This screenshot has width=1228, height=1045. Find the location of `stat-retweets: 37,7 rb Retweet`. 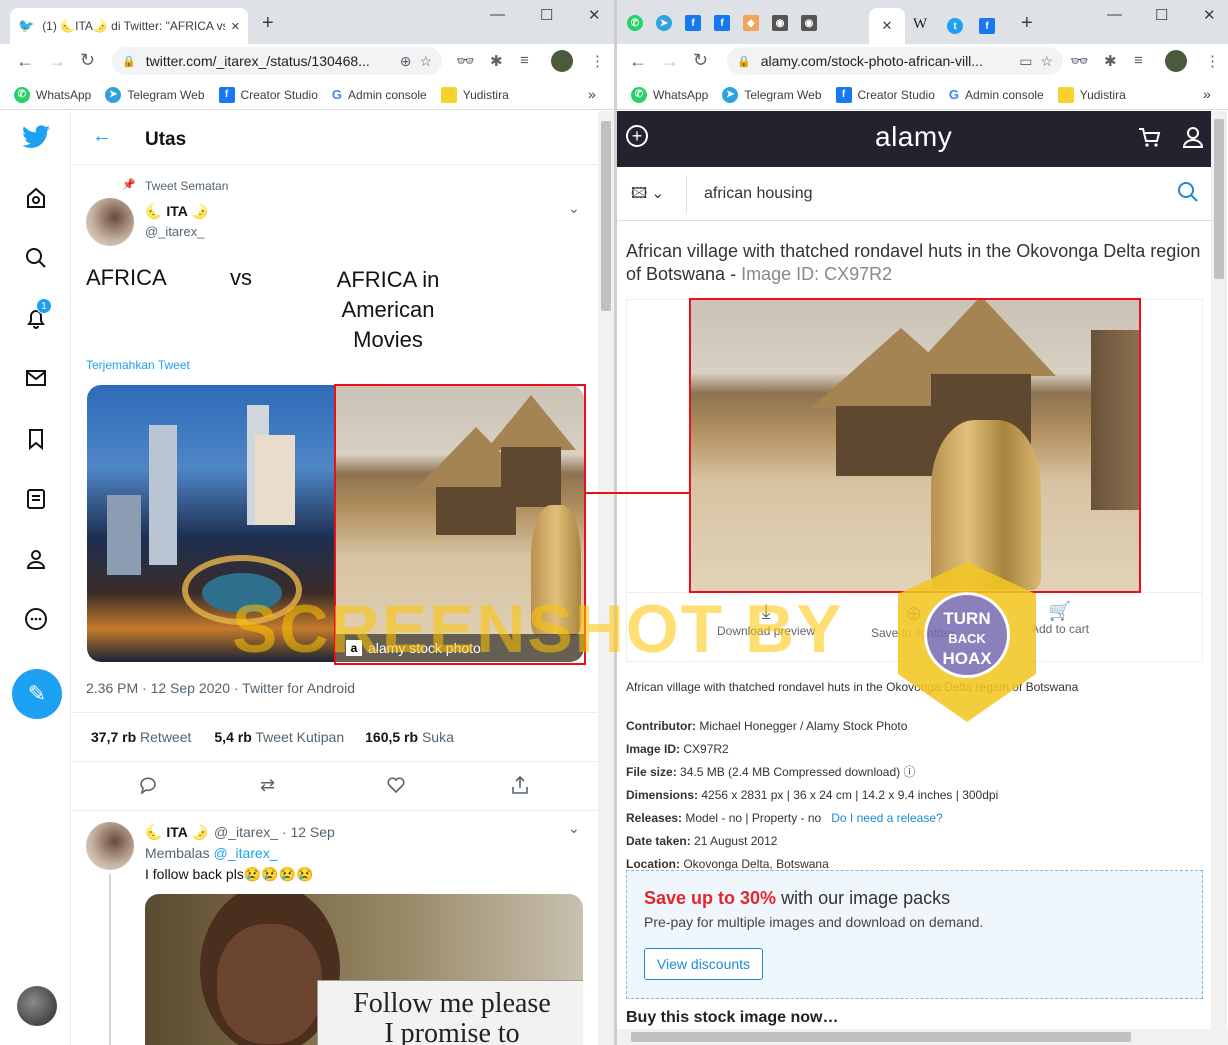

stat-retweets: 37,7 rb Retweet is located at coordinates (141, 737).